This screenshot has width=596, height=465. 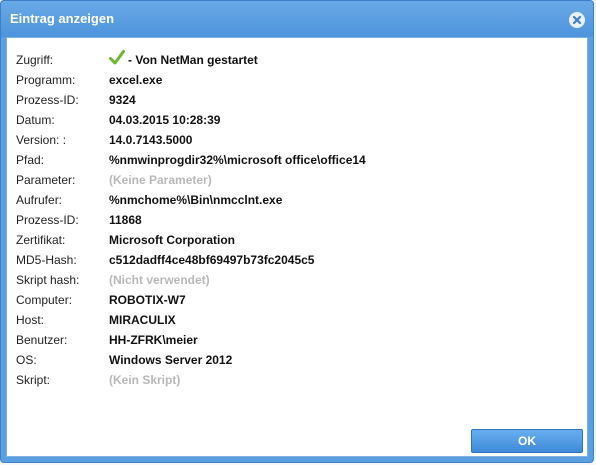 I want to click on value-skript-hash: (Nicht verwendet), so click(x=159, y=280).